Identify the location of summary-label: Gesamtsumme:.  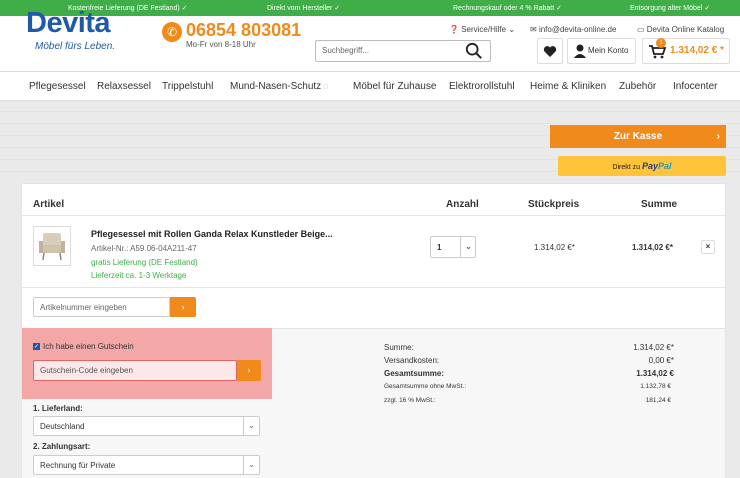
(414, 373).